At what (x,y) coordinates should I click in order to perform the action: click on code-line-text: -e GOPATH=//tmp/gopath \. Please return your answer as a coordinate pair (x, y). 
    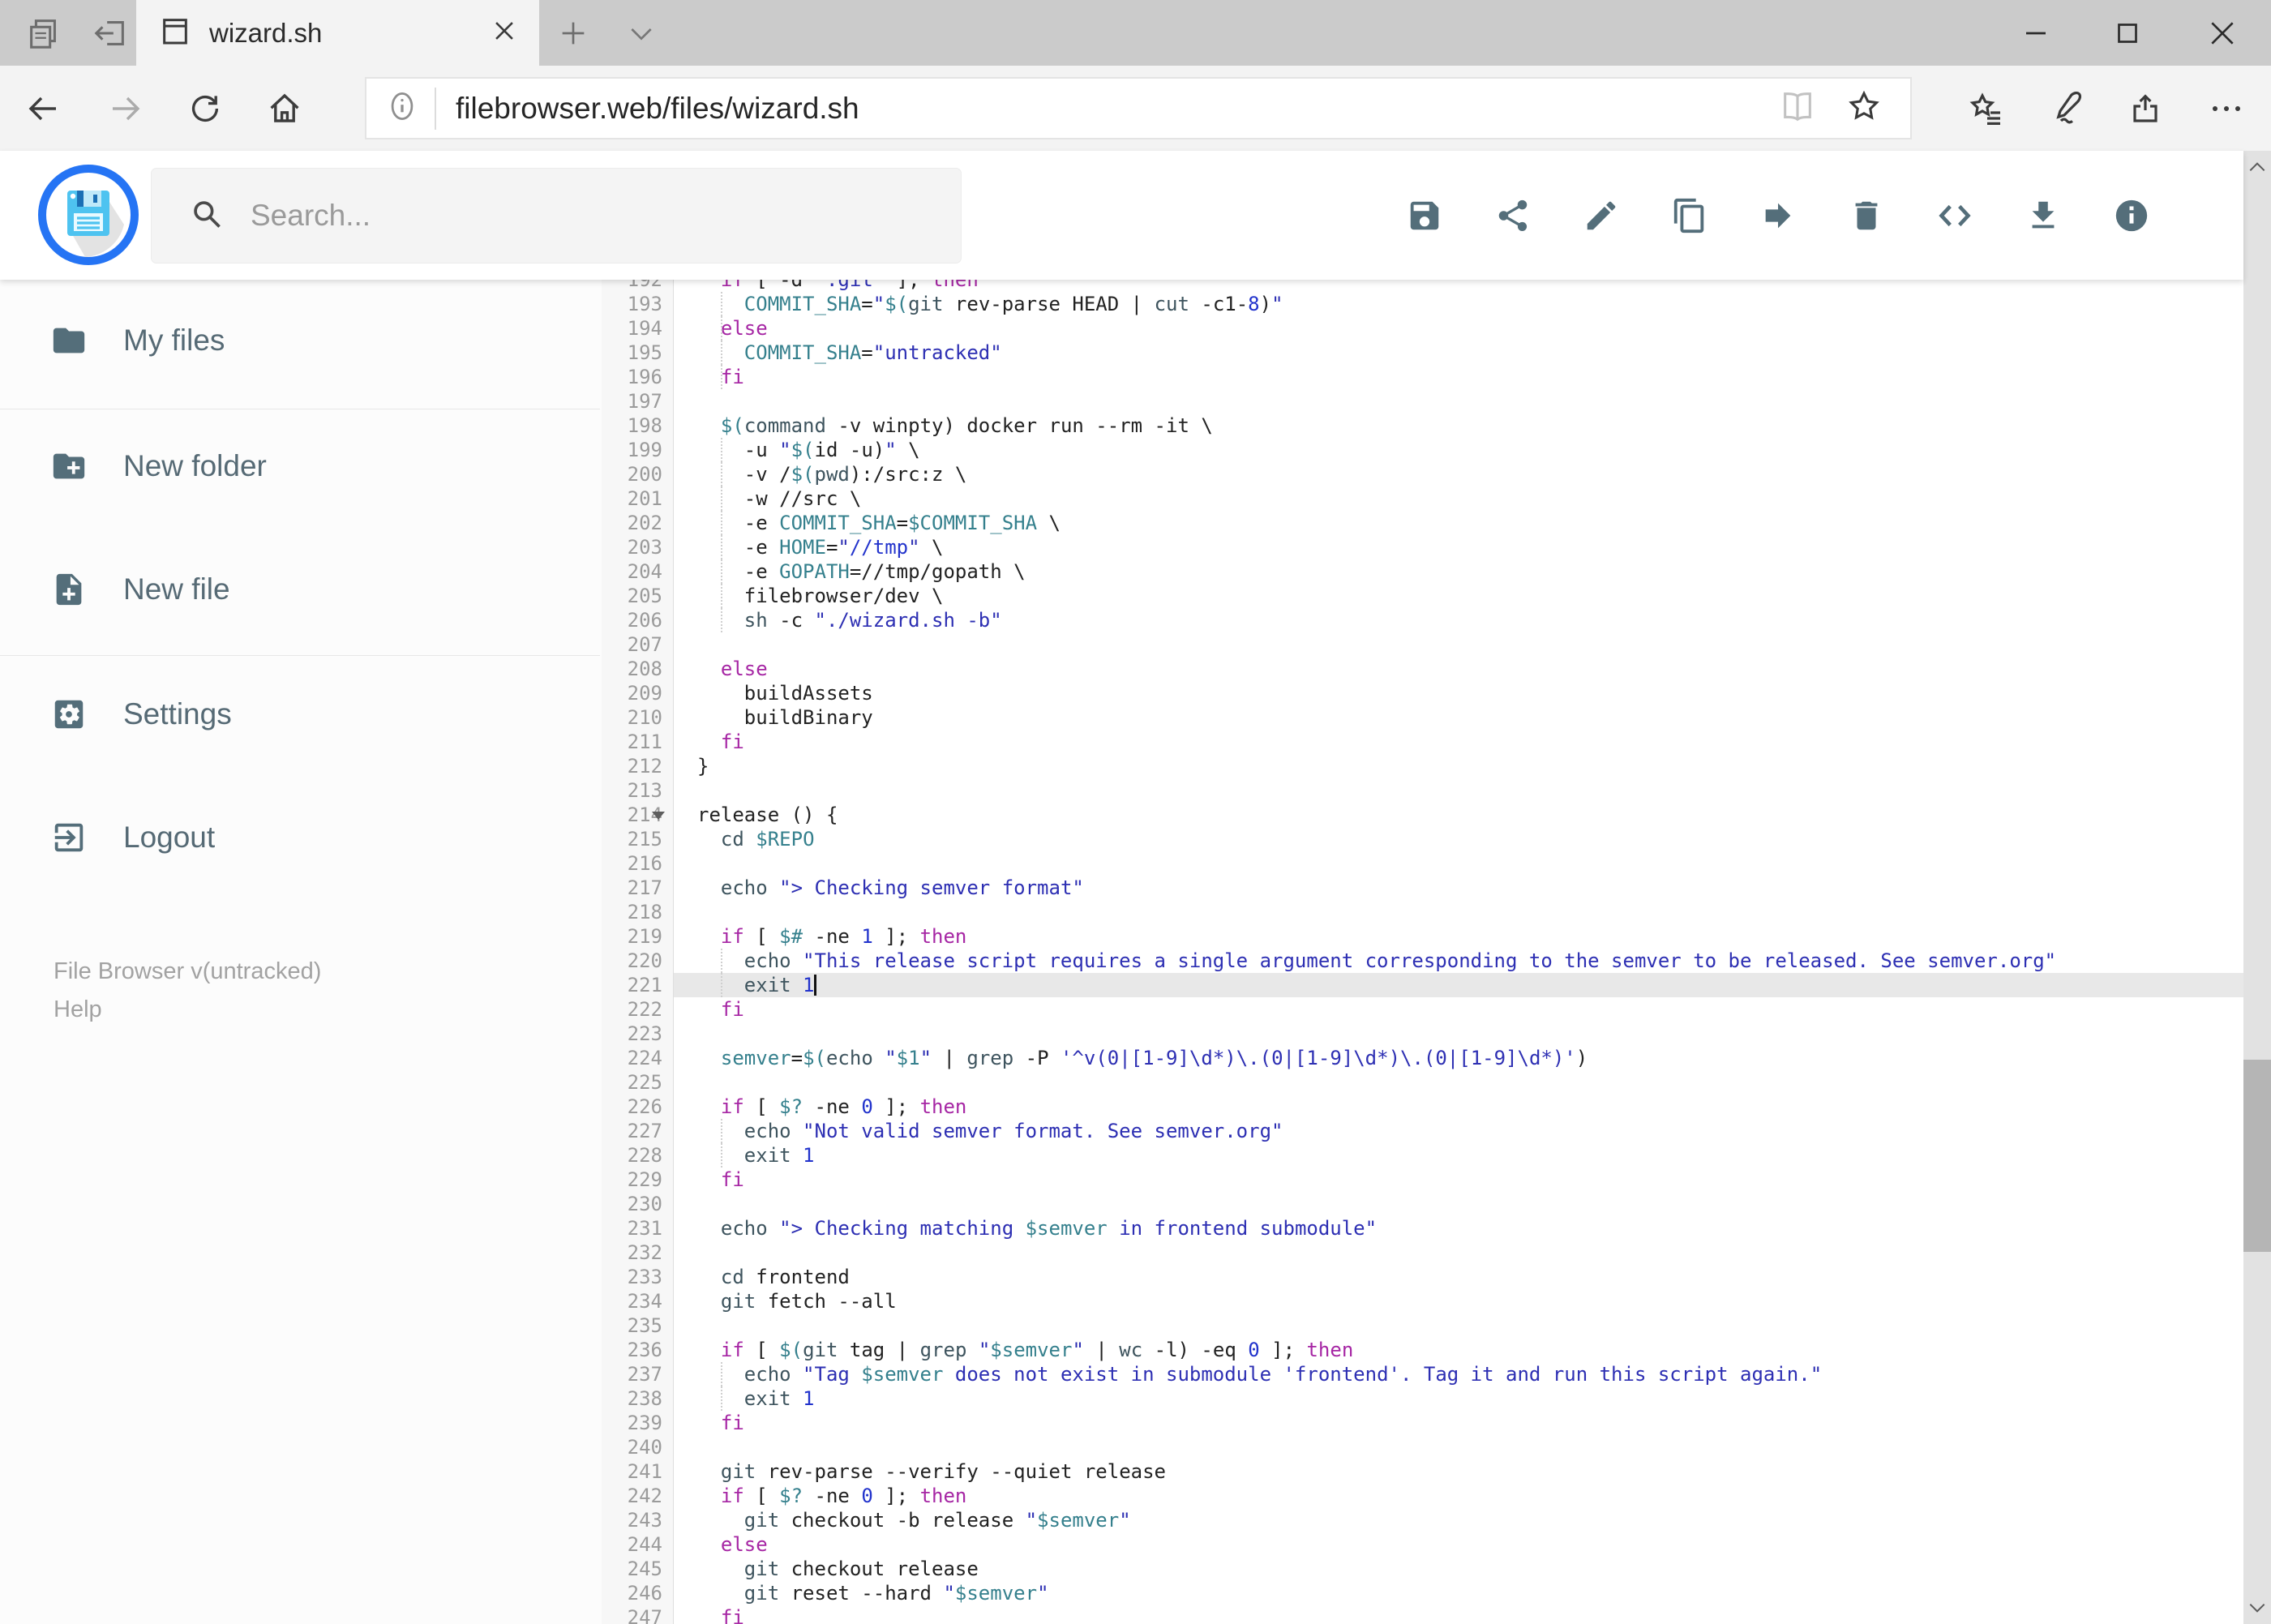
    Looking at the image, I should click on (1459, 571).